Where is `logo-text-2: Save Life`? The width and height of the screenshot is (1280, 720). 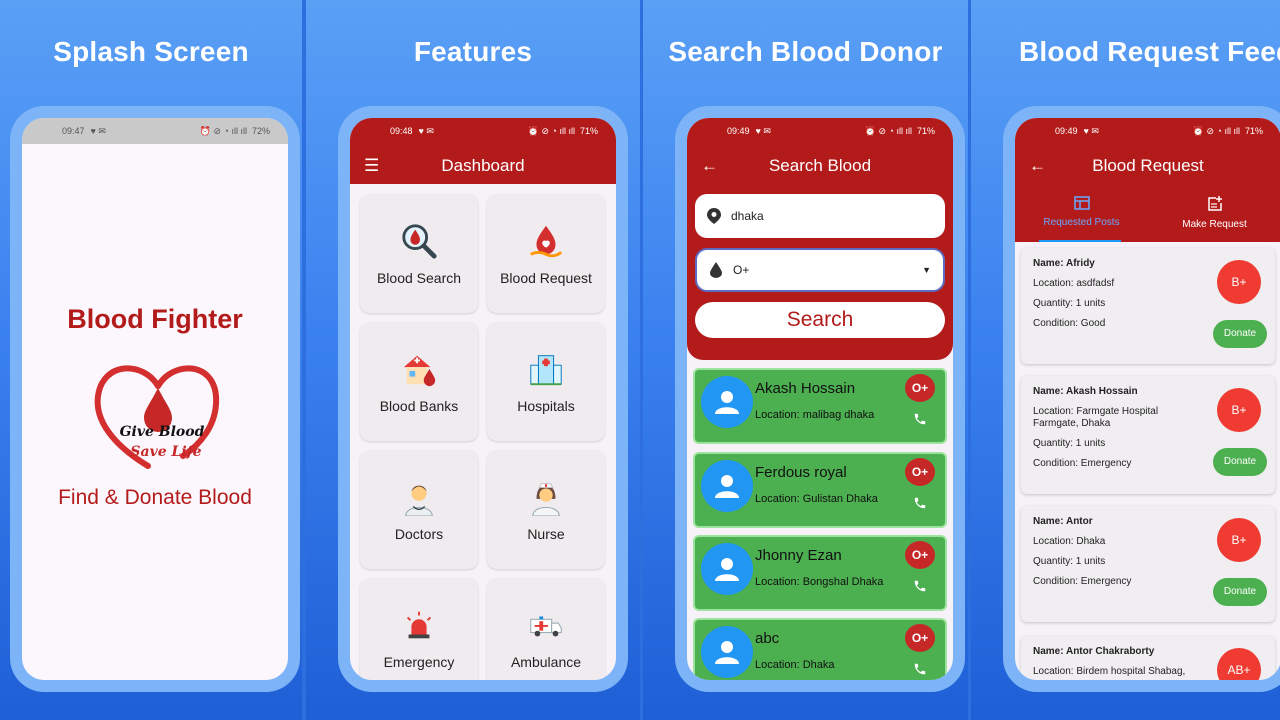 logo-text-2: Save Life is located at coordinates (165, 452).